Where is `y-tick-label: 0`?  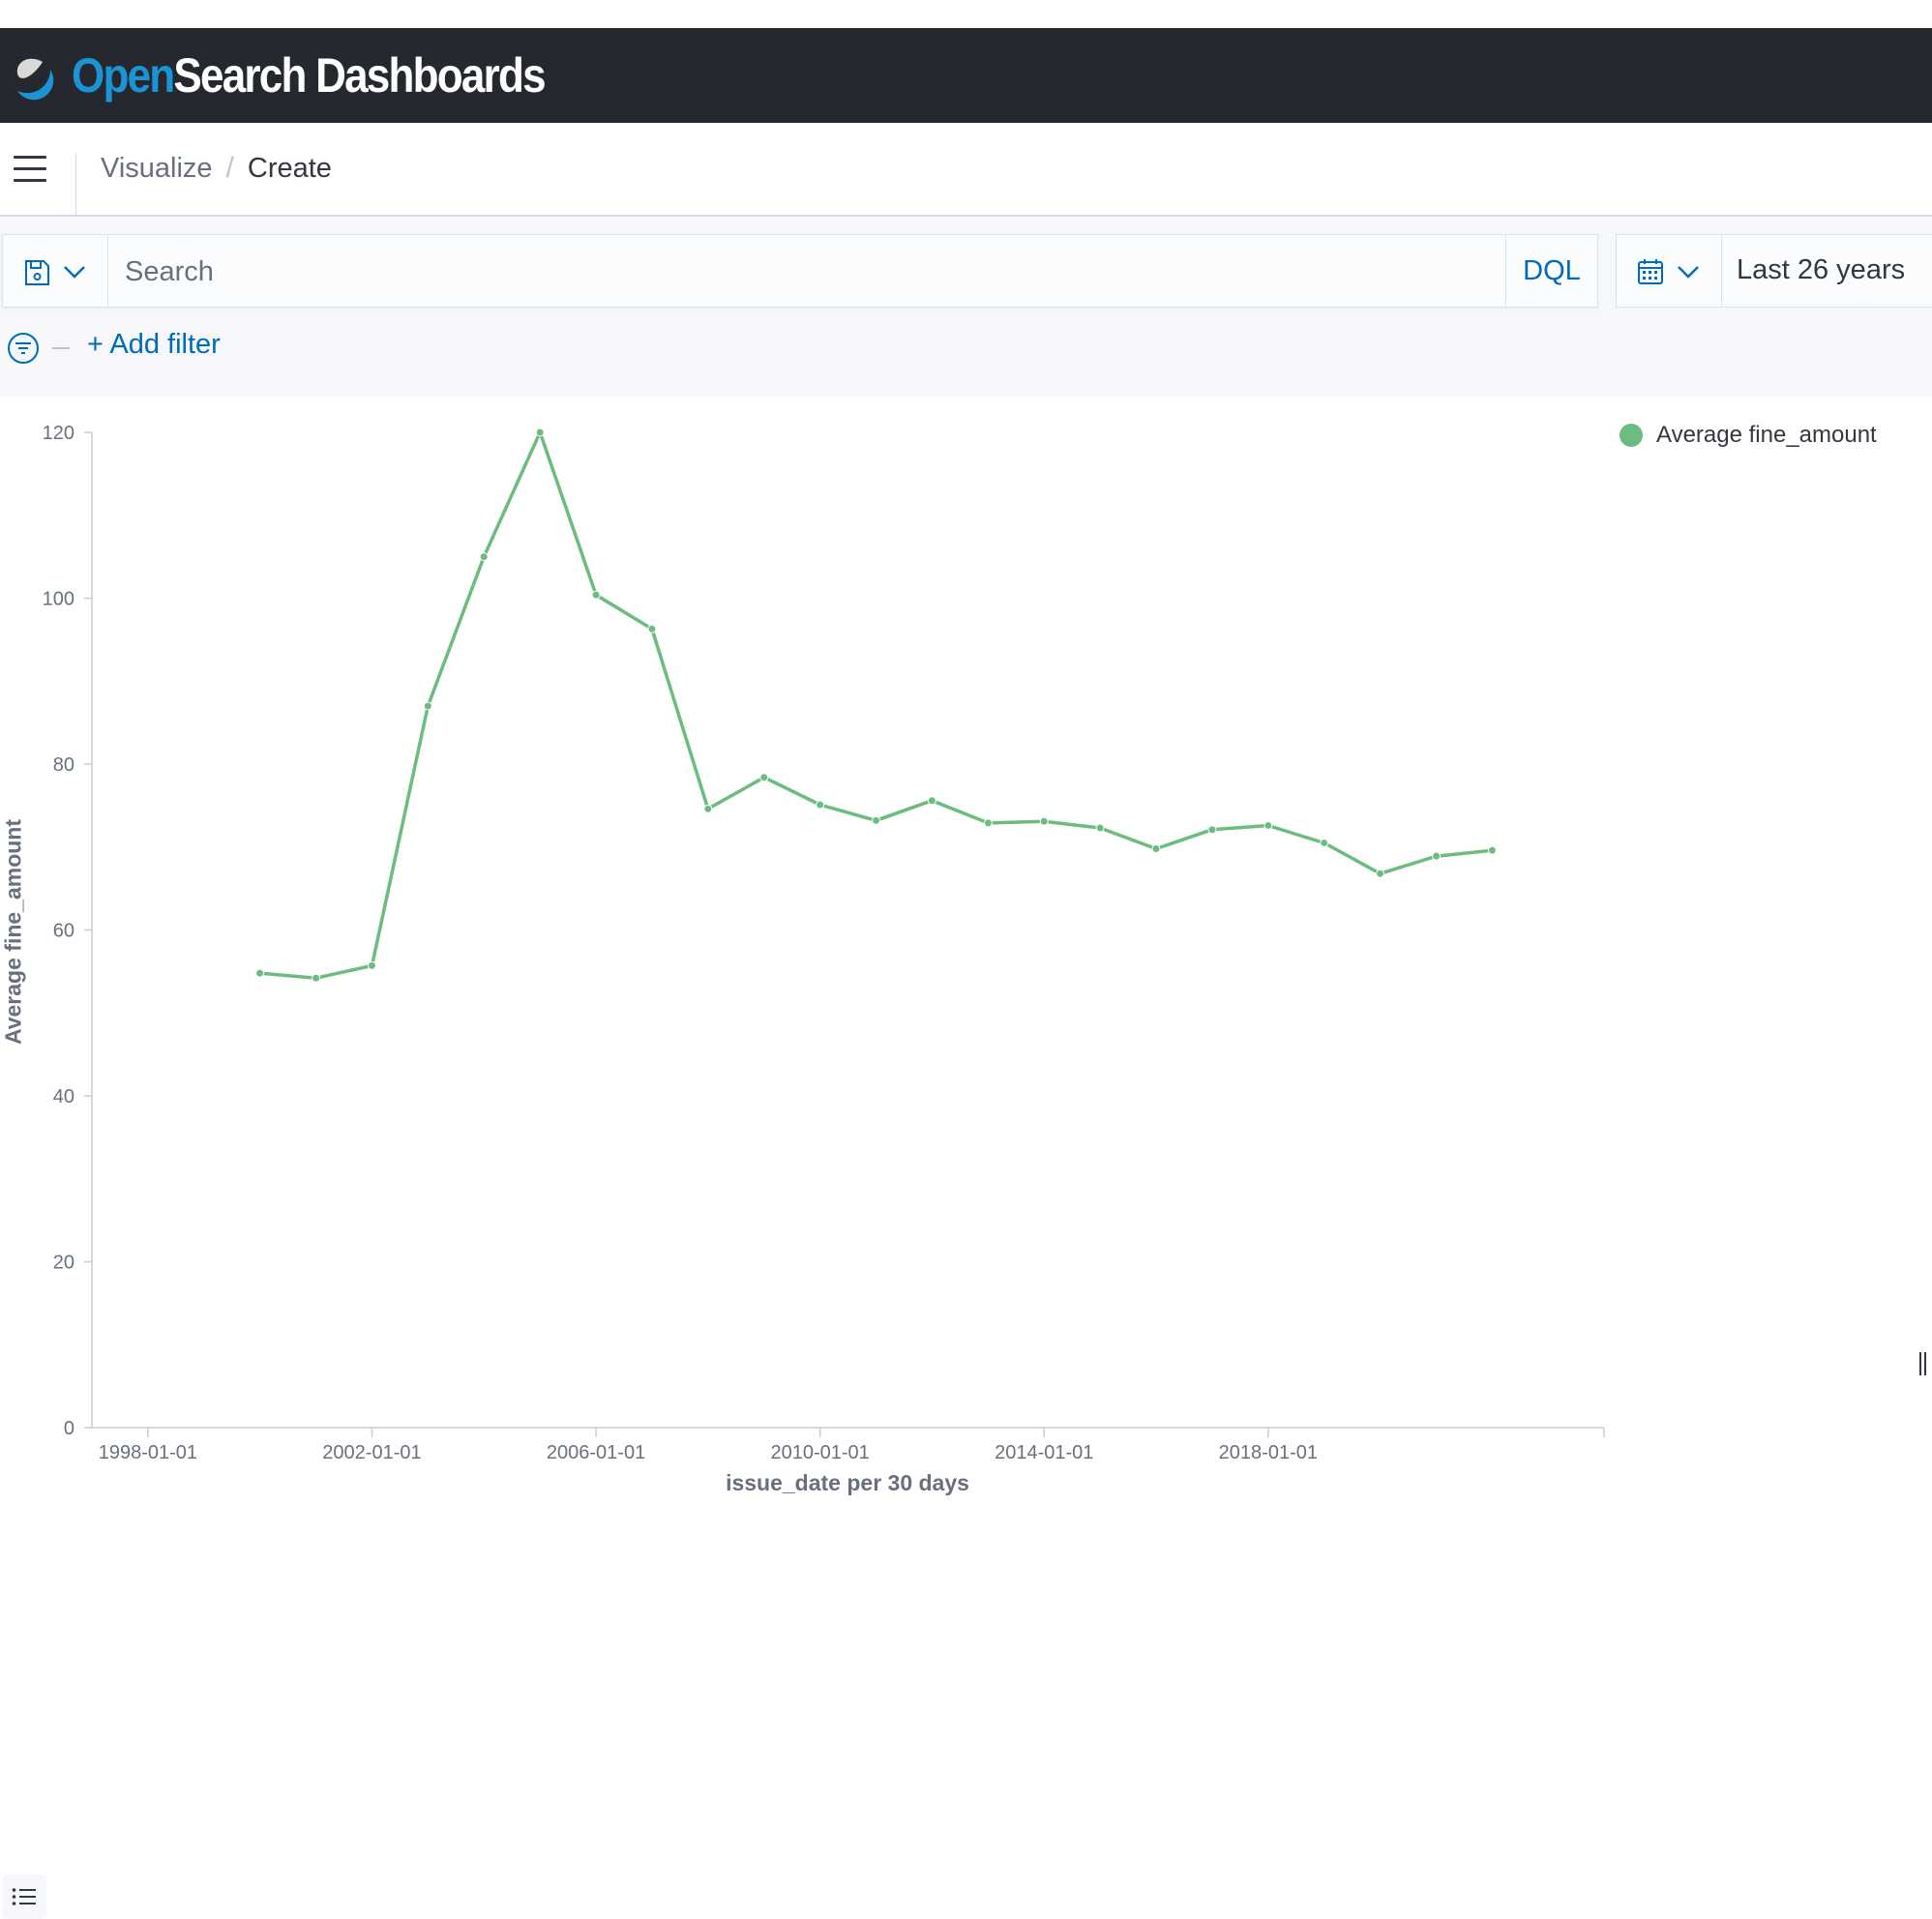
y-tick-label: 0 is located at coordinates (69, 1428).